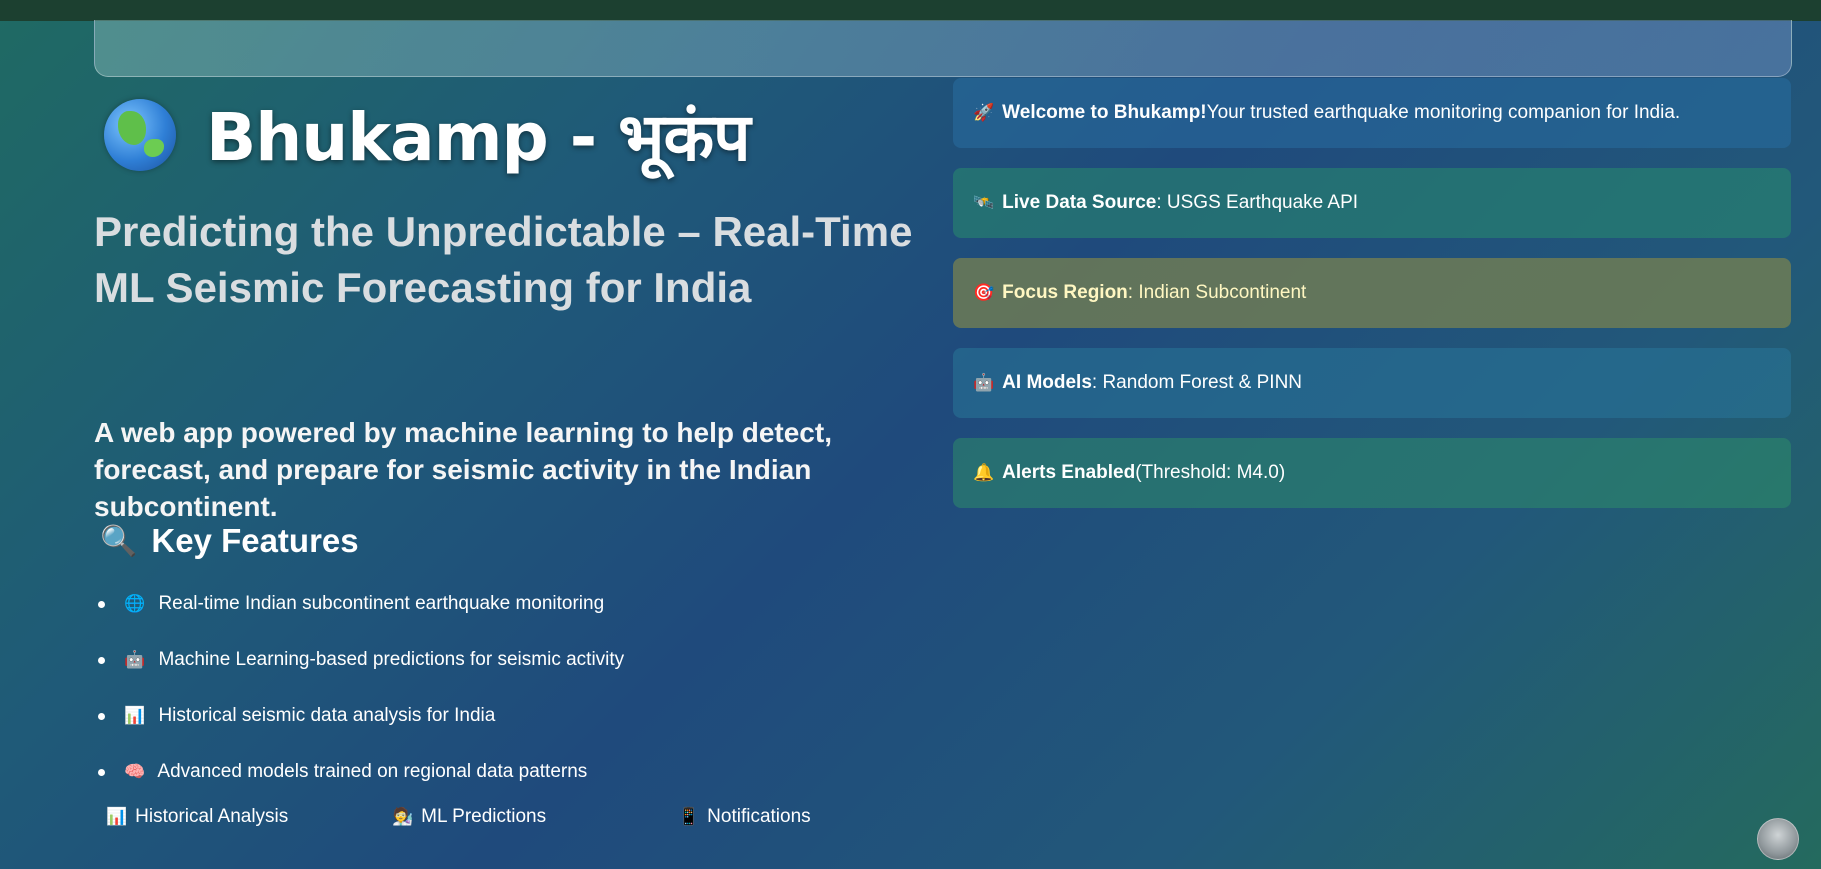 This screenshot has height=869, width=1821. Describe the element at coordinates (212, 816) in the screenshot. I see `nav-label: Historical Analysis` at that location.